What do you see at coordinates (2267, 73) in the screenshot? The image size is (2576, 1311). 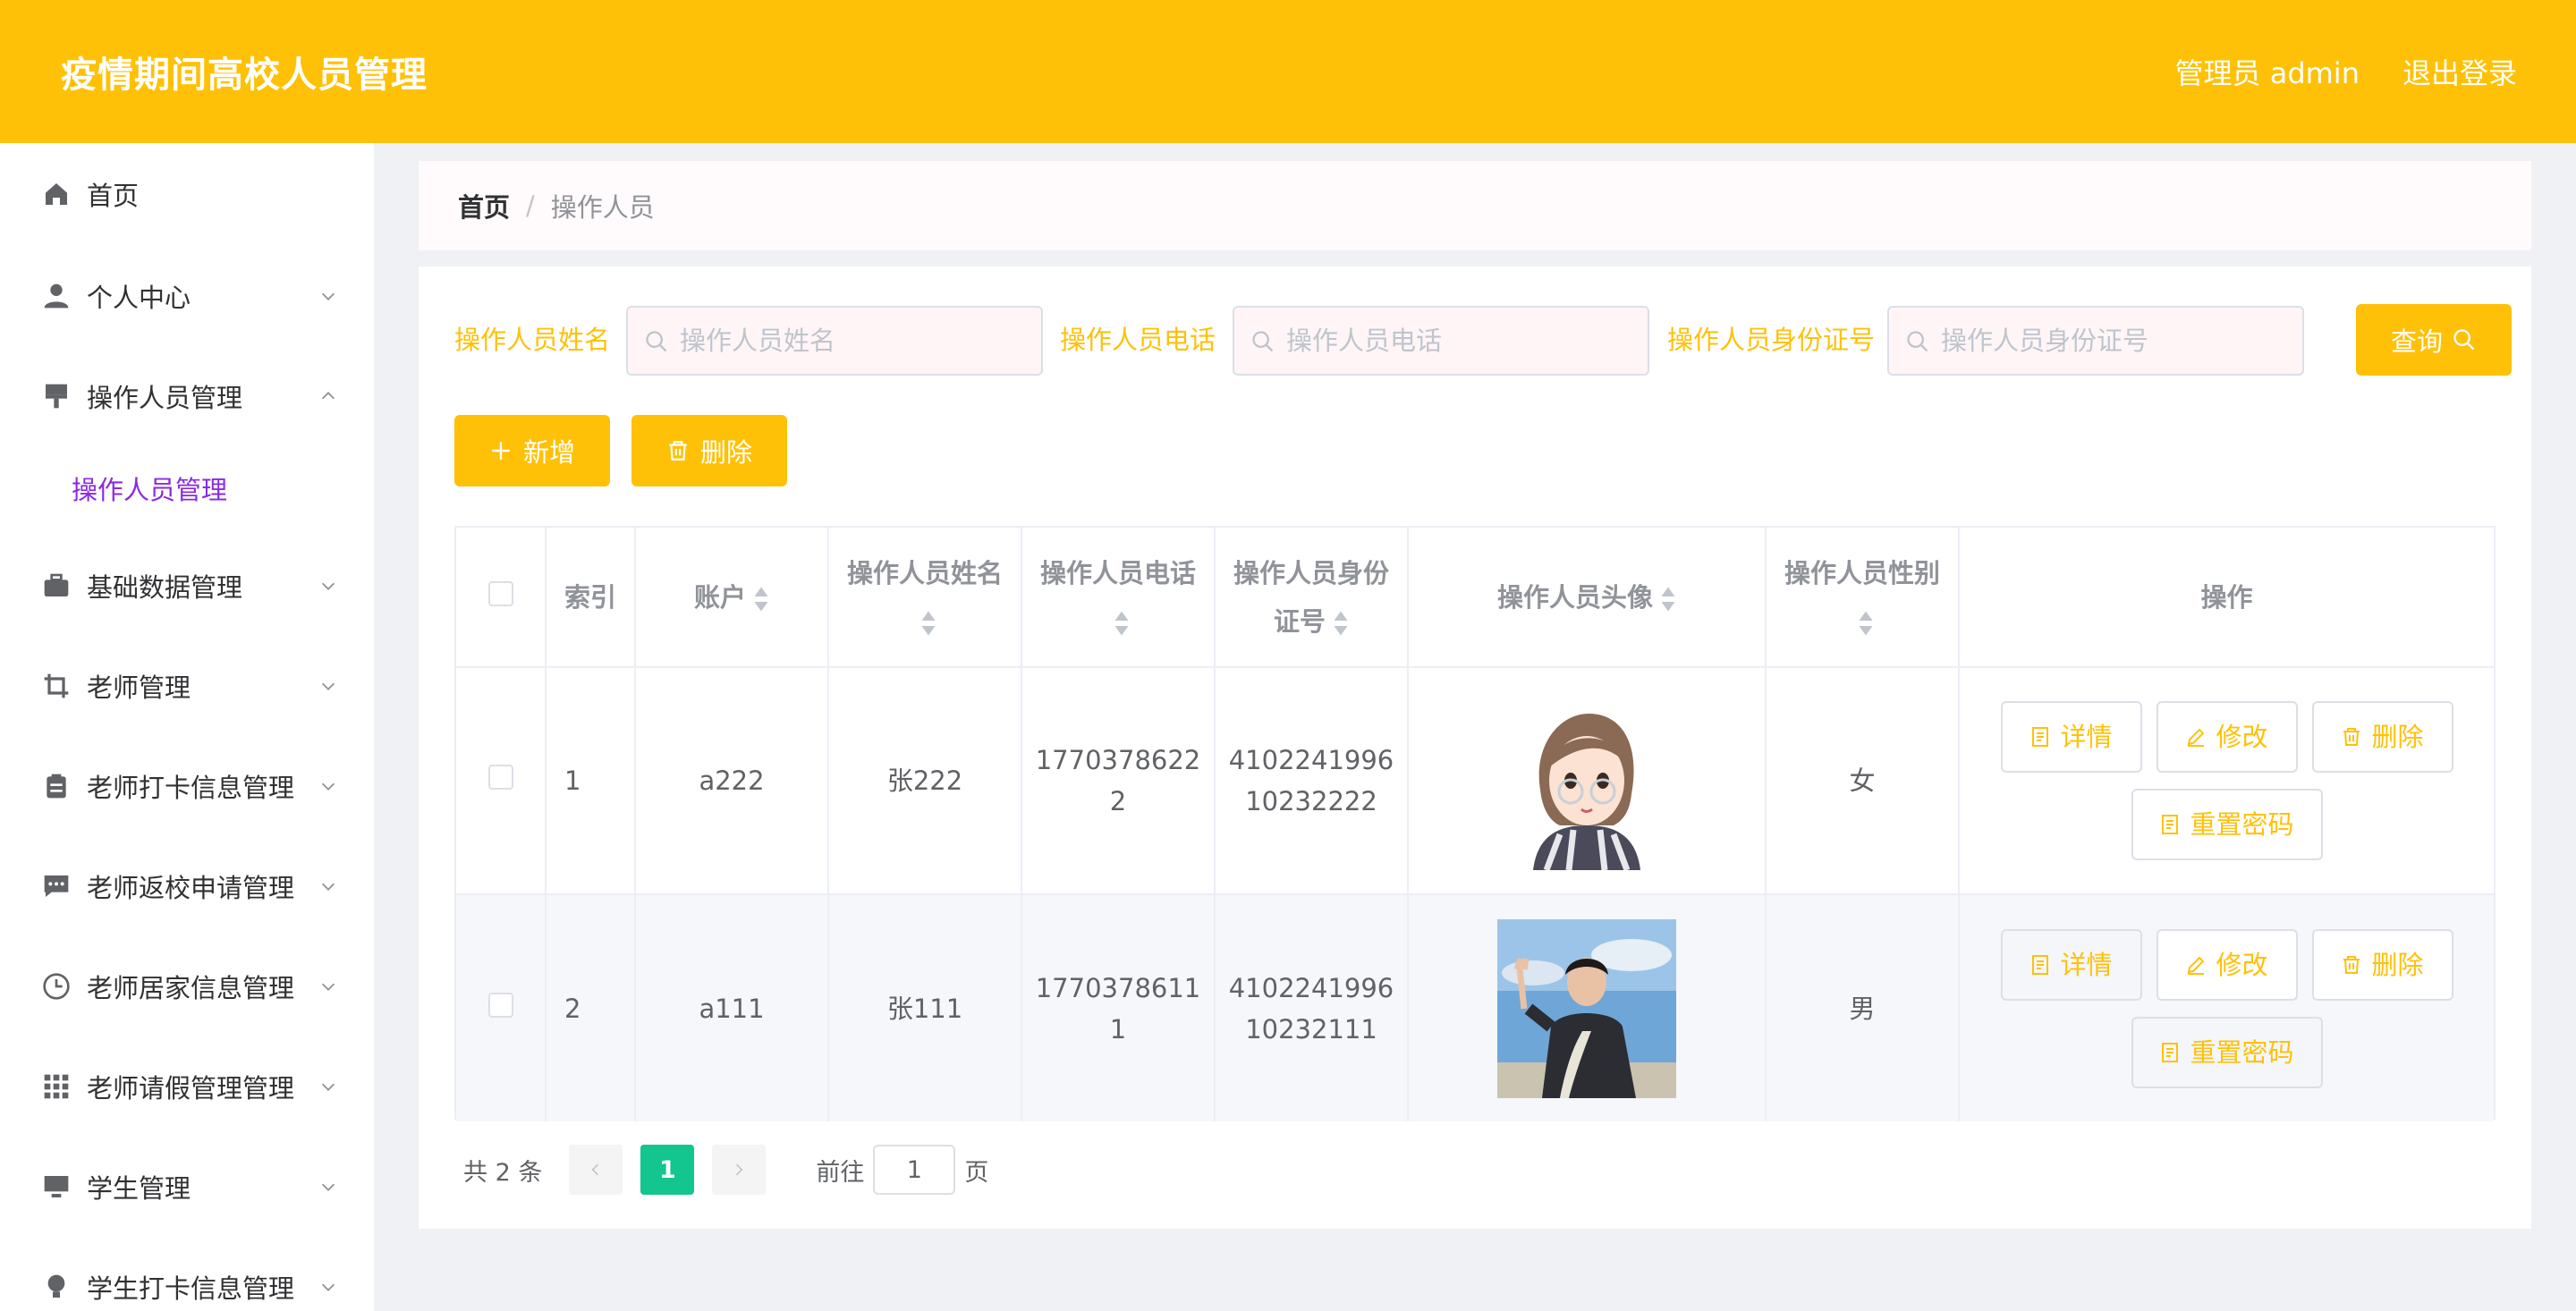 I see `admin-label: 管理员 admin` at bounding box center [2267, 73].